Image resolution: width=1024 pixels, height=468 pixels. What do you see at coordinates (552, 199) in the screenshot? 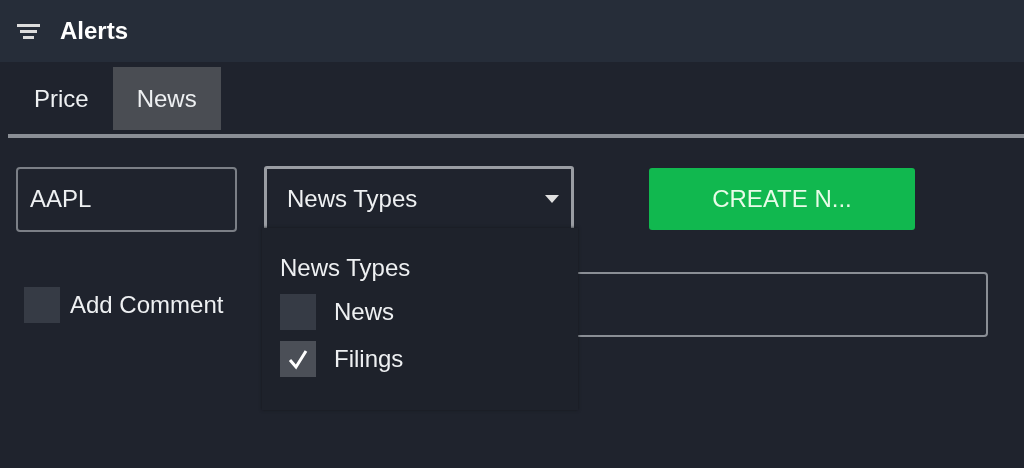
I see `caret-icon` at bounding box center [552, 199].